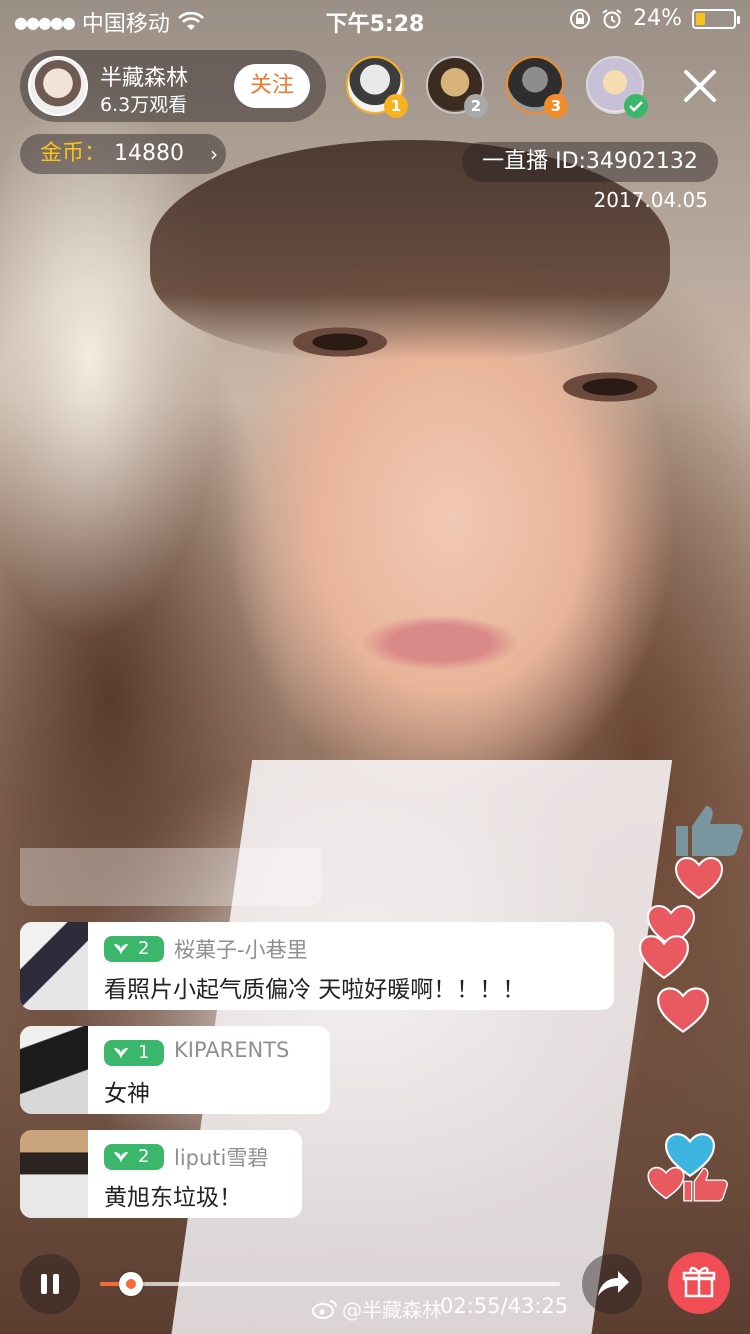 This screenshot has width=750, height=1334. Describe the element at coordinates (556, 106) in the screenshot. I see `viewer-rank-badge: 3` at that location.